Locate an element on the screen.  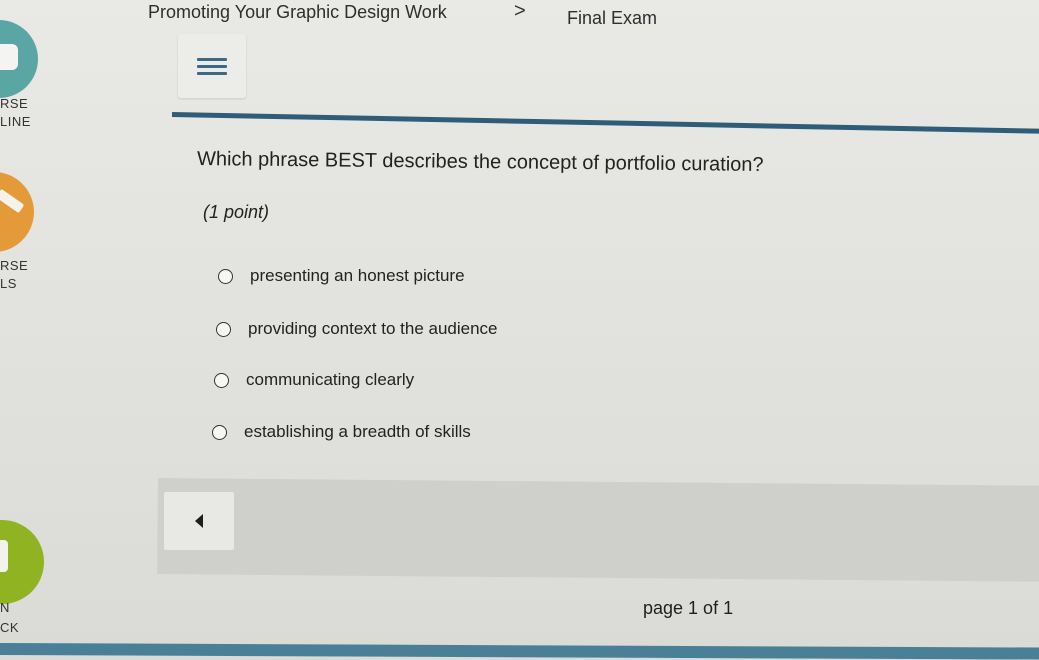
answer-option: communicating clearly is located at coordinates (314, 380).